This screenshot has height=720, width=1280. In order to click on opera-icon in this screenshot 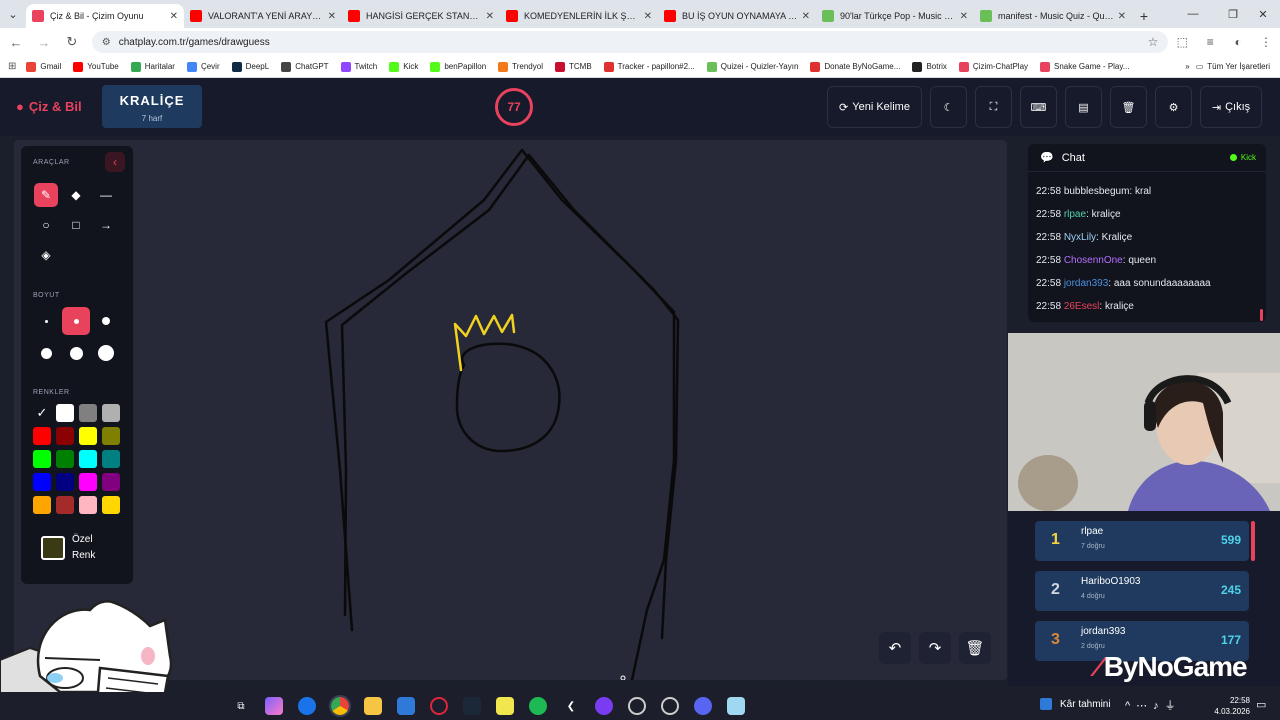, I will do `click(439, 706)`.